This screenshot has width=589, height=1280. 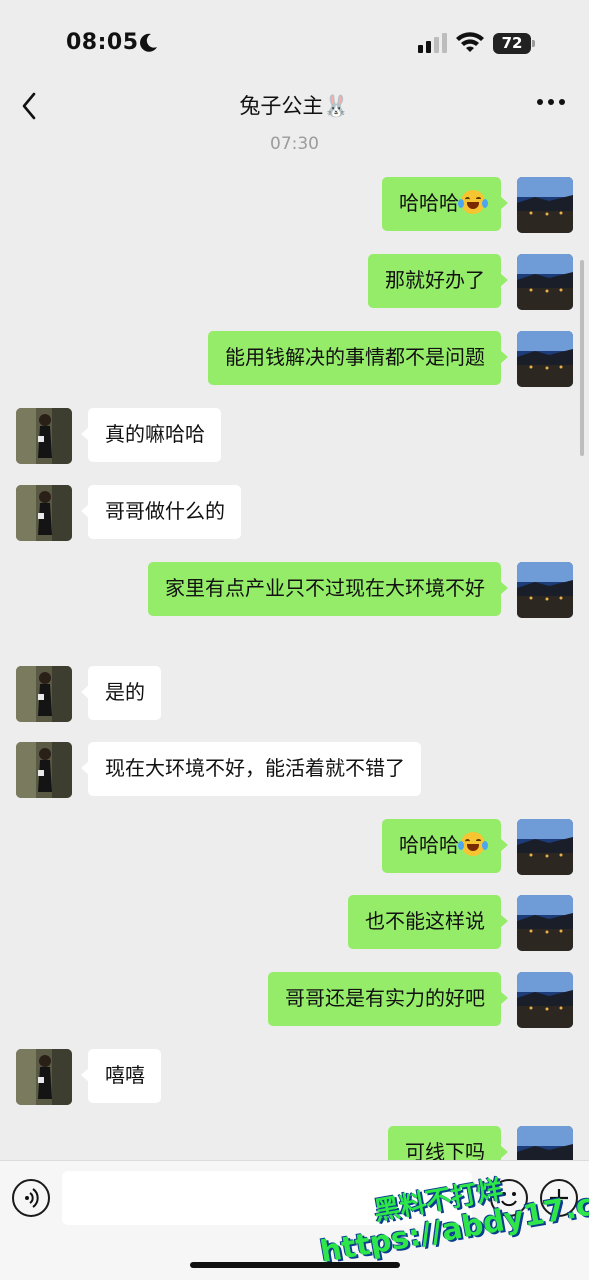 I want to click on battery-icon: 72, so click(x=514, y=43).